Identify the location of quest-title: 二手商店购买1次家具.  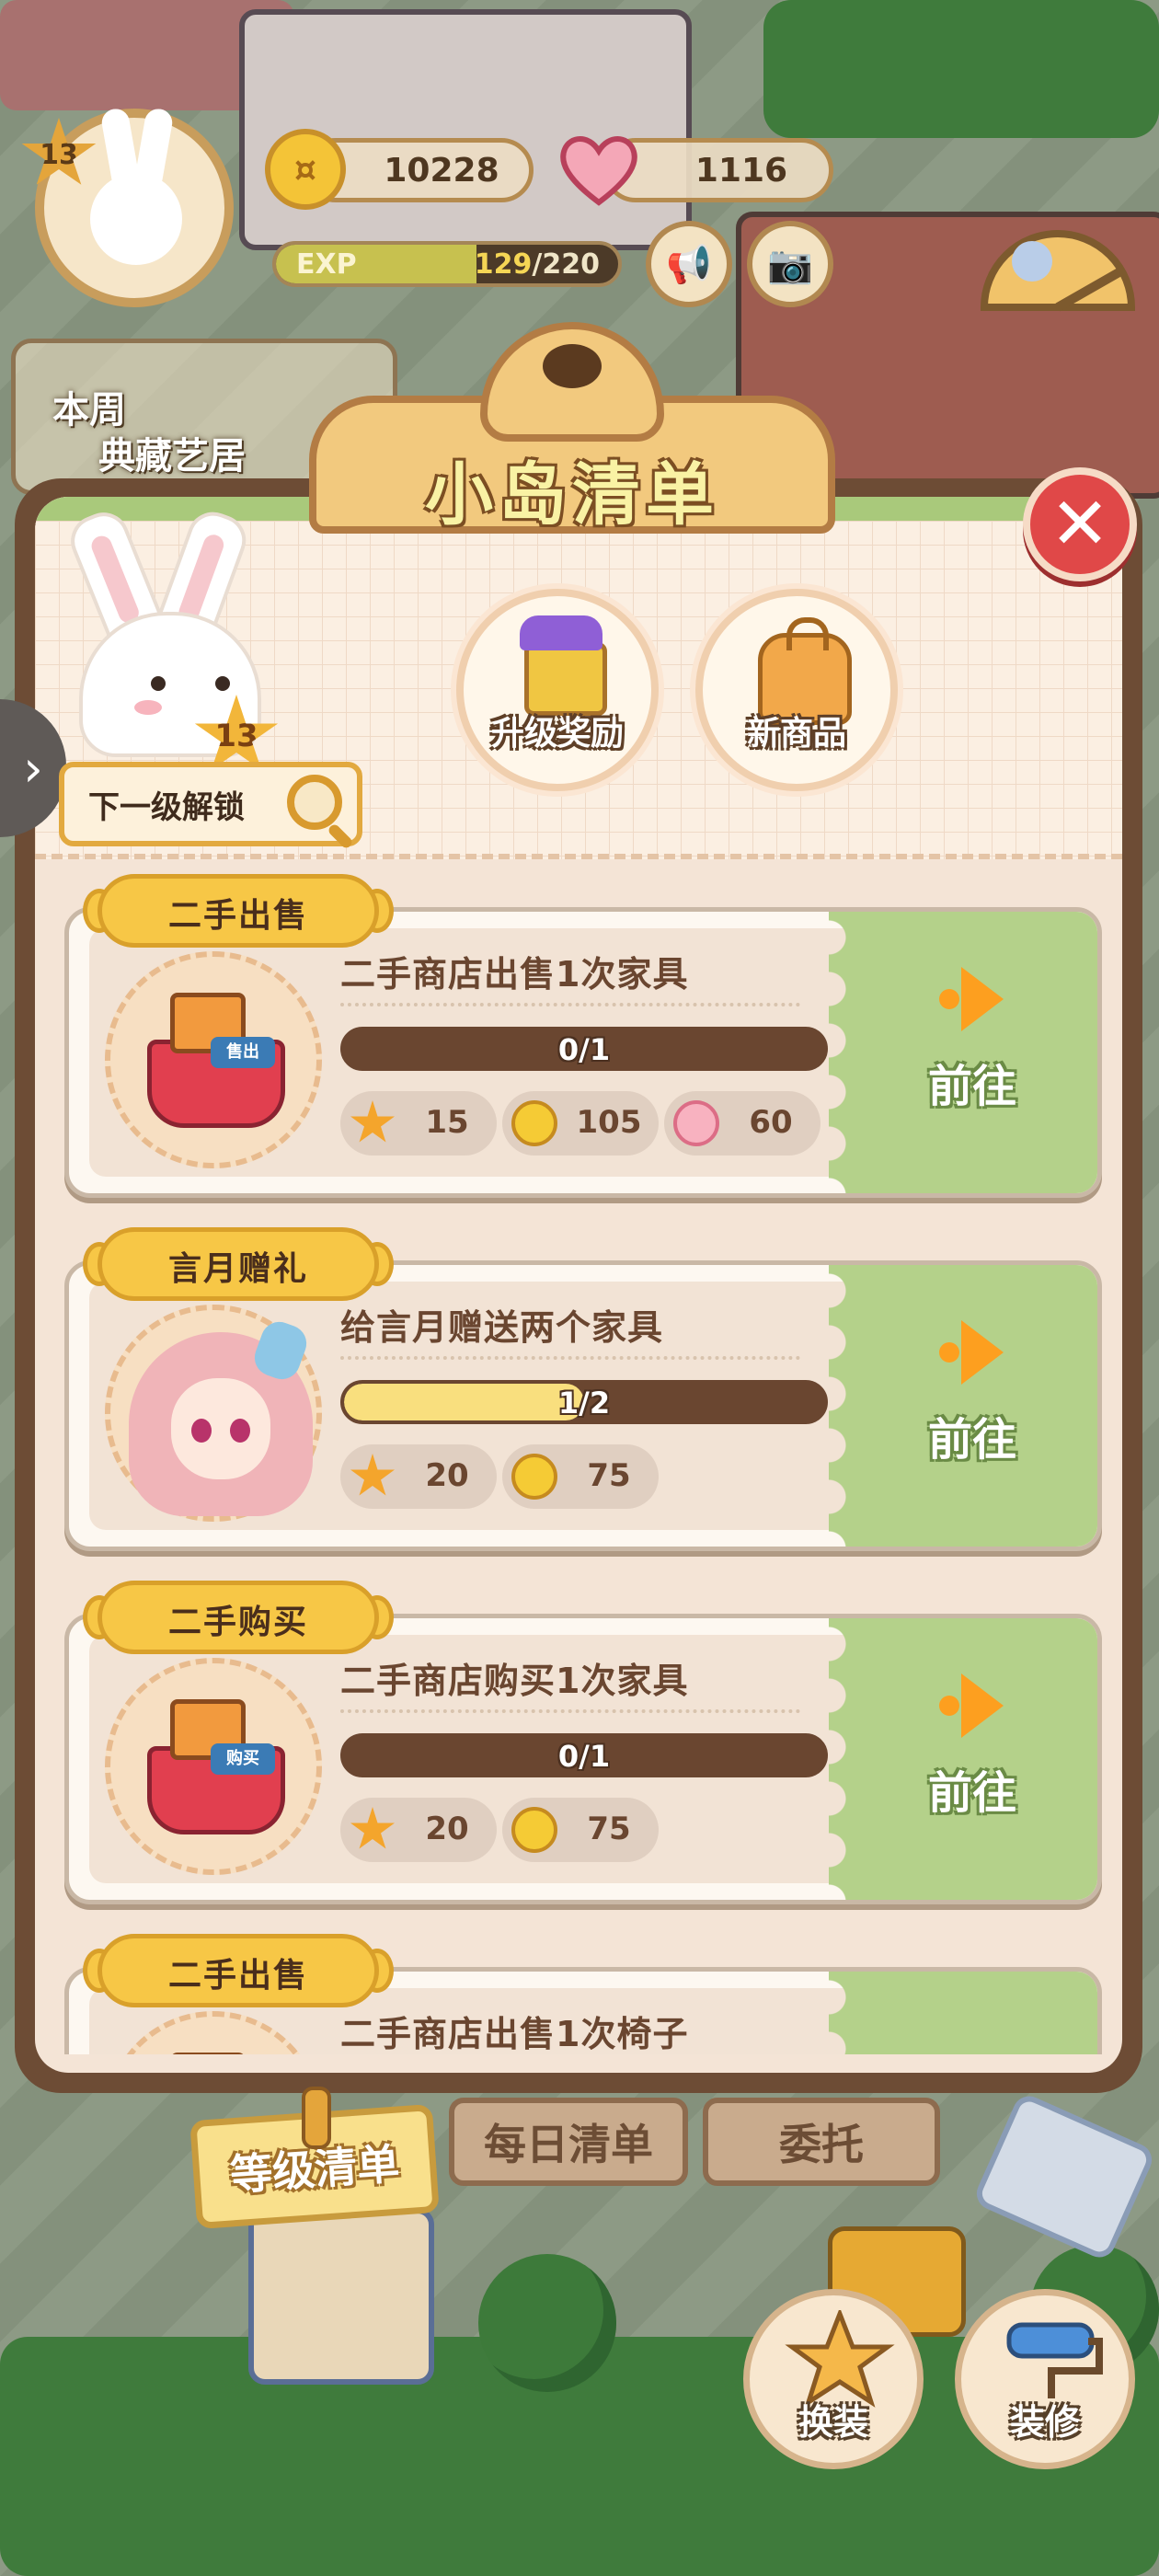
(514, 1681).